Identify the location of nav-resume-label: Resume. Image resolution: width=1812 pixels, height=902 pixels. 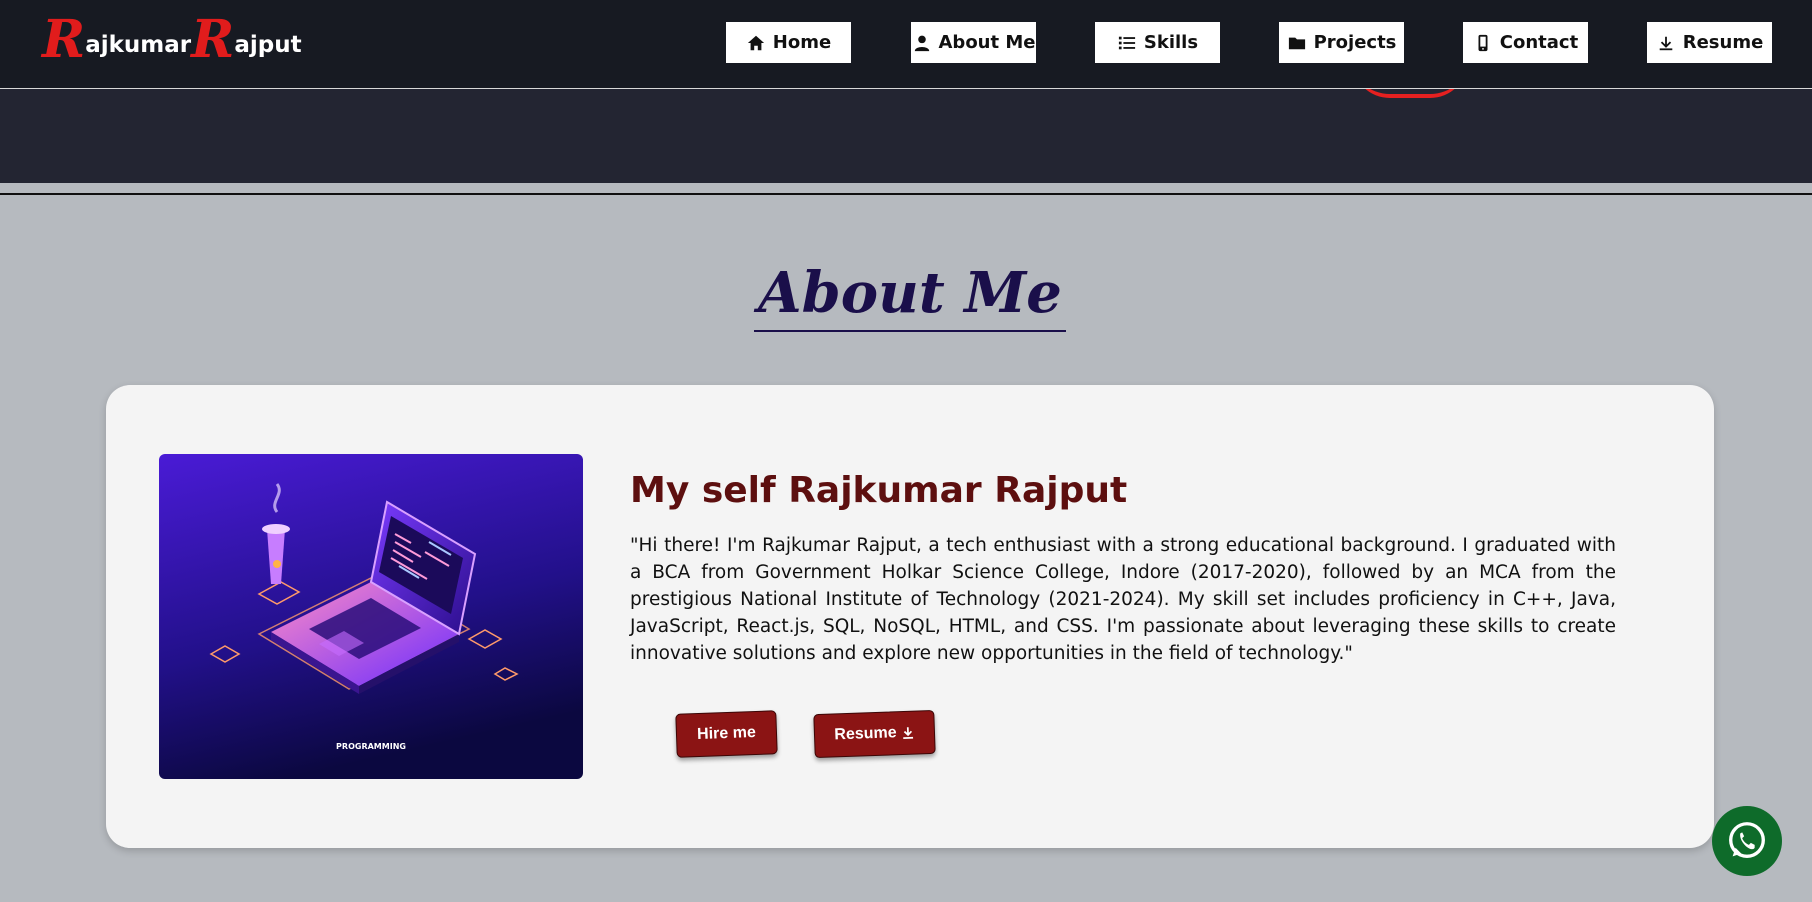
(1723, 42).